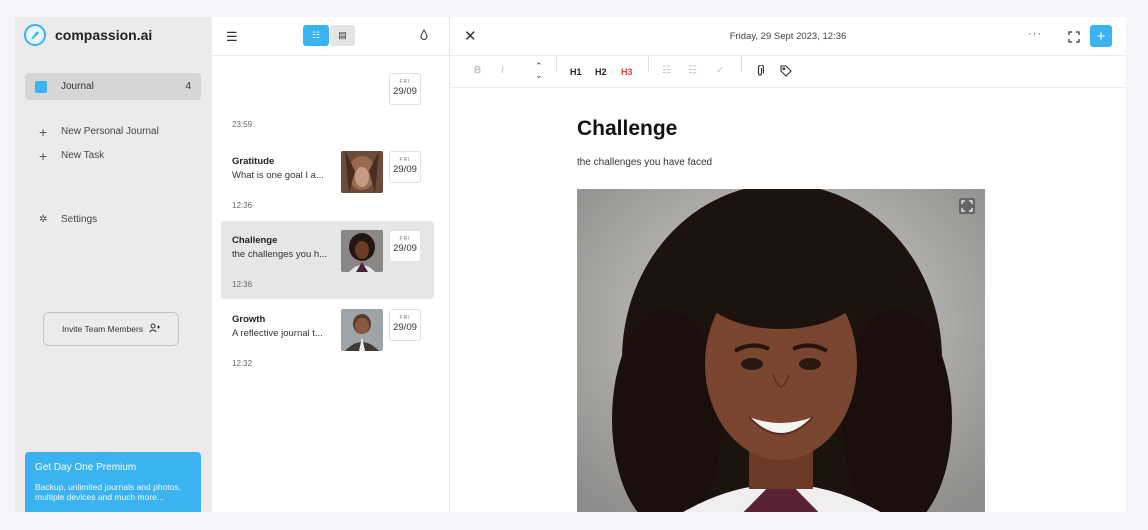 Image resolution: width=1148 pixels, height=530 pixels. I want to click on tag-icon, so click(786, 72).